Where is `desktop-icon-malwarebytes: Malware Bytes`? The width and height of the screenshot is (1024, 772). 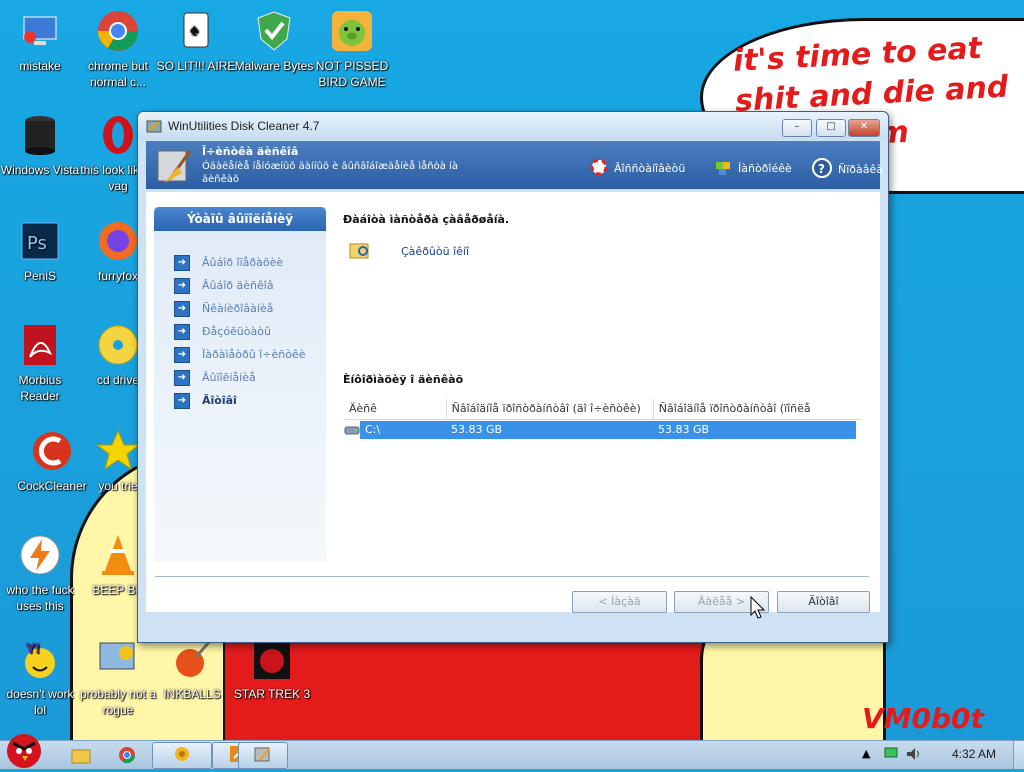
desktop-icon-malwarebytes: Malware Bytes is located at coordinates (274, 41).